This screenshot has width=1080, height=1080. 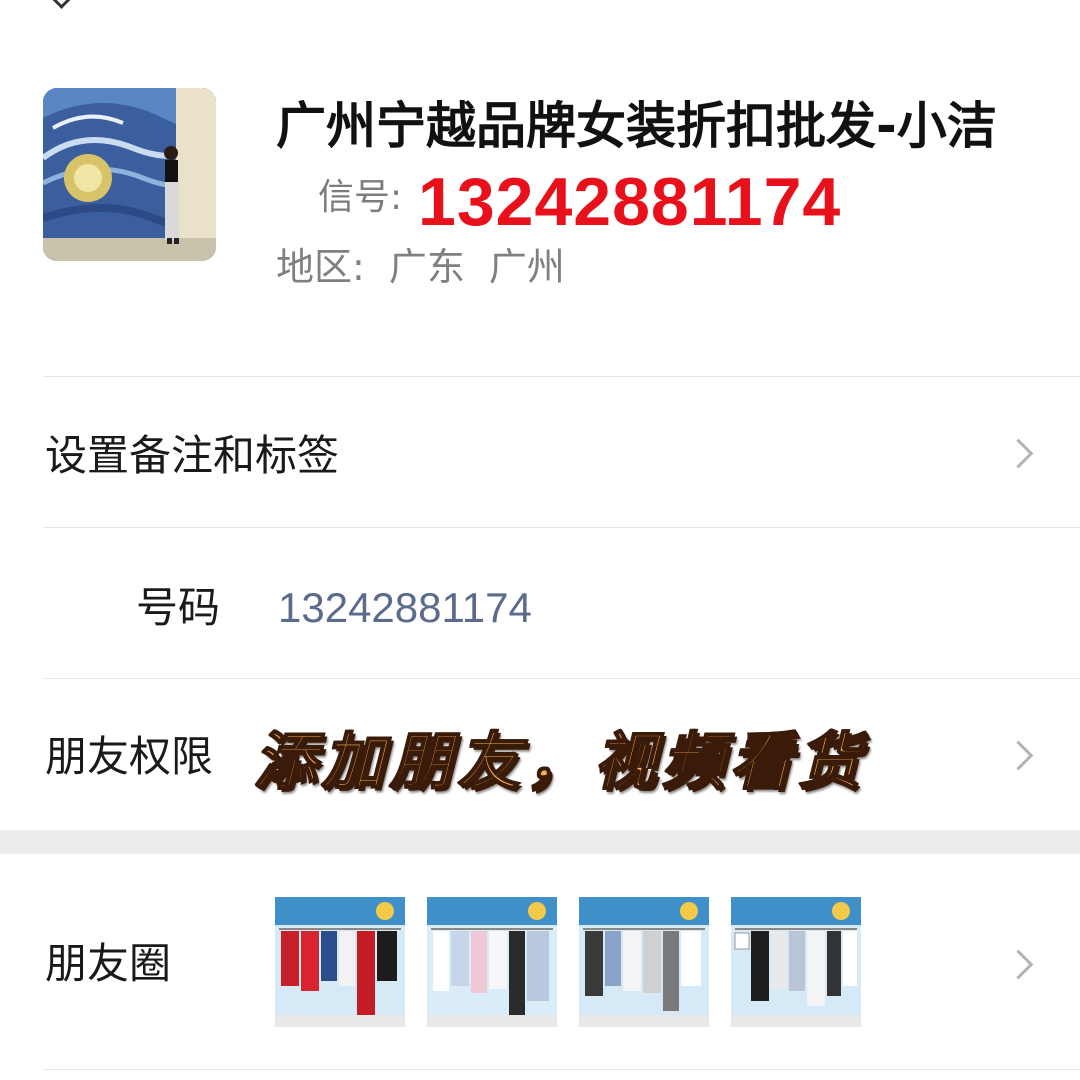 What do you see at coordinates (129, 756) in the screenshot?
I see `permission-label: 朋友权限` at bounding box center [129, 756].